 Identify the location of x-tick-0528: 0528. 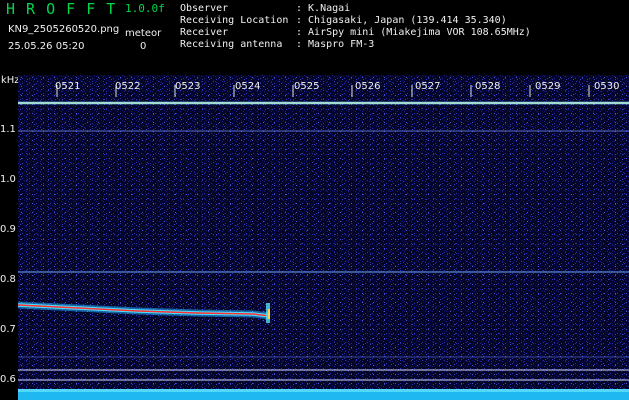
(488, 86).